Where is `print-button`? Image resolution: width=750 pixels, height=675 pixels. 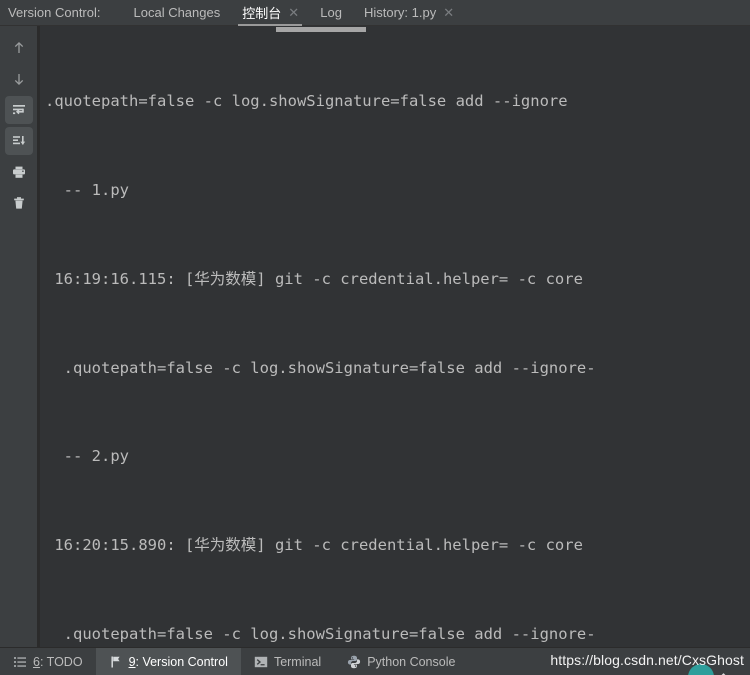
print-button is located at coordinates (19, 172).